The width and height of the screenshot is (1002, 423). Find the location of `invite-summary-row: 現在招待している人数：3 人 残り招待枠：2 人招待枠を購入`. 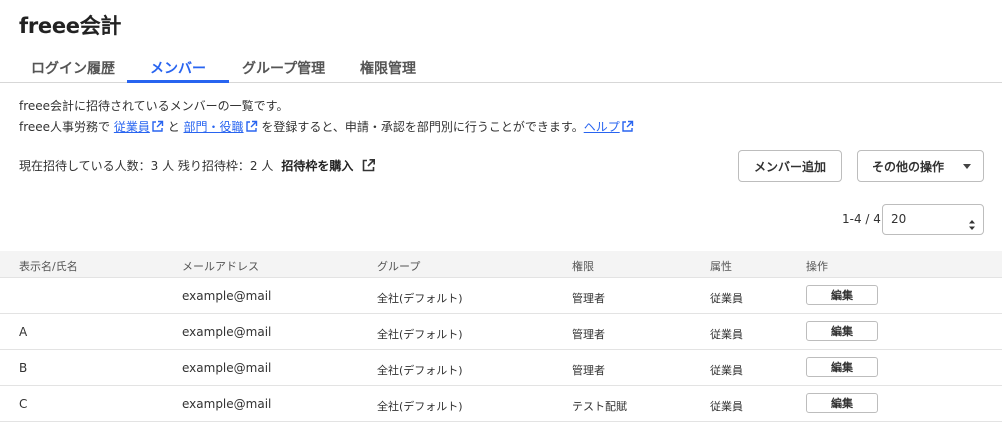

invite-summary-row: 現在招待している人数：3 人 残り招待枠：2 人招待枠を購入 is located at coordinates (197, 166).